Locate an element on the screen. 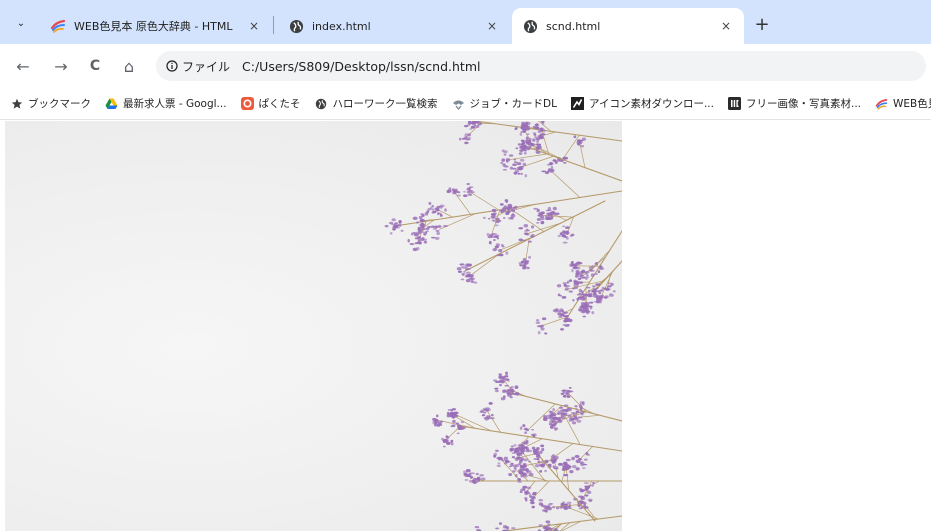 The image size is (931, 531). site-info-chip: ファイル is located at coordinates (198, 66).